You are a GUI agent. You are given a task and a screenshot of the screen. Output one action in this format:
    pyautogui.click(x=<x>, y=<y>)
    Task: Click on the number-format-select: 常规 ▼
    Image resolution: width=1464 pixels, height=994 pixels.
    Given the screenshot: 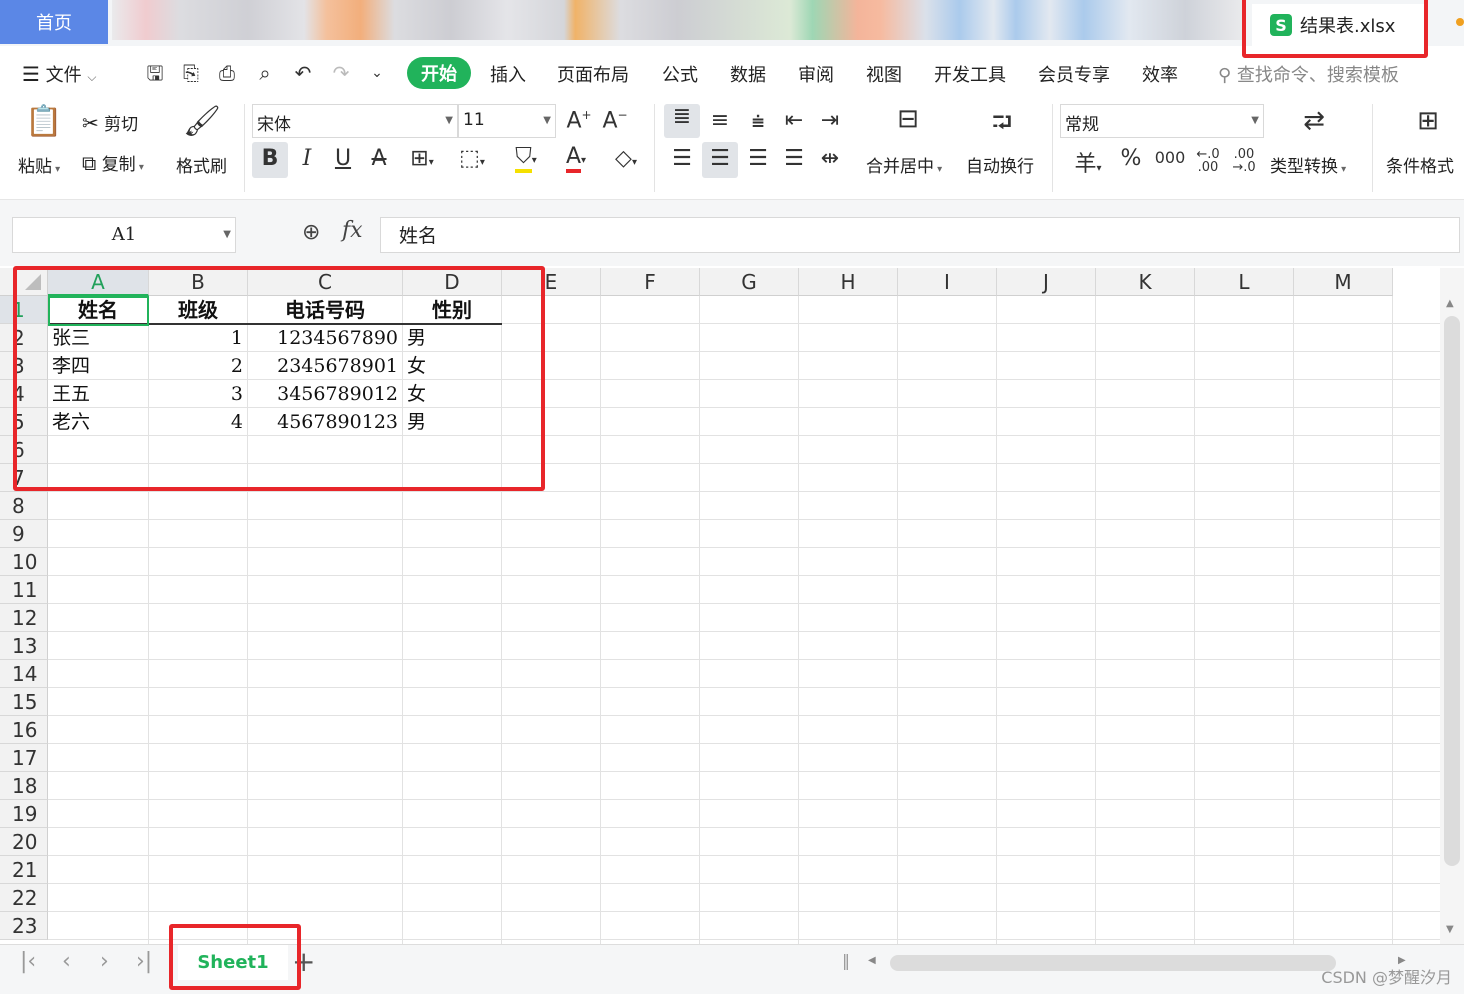 What is the action you would take?
    pyautogui.click(x=1162, y=121)
    